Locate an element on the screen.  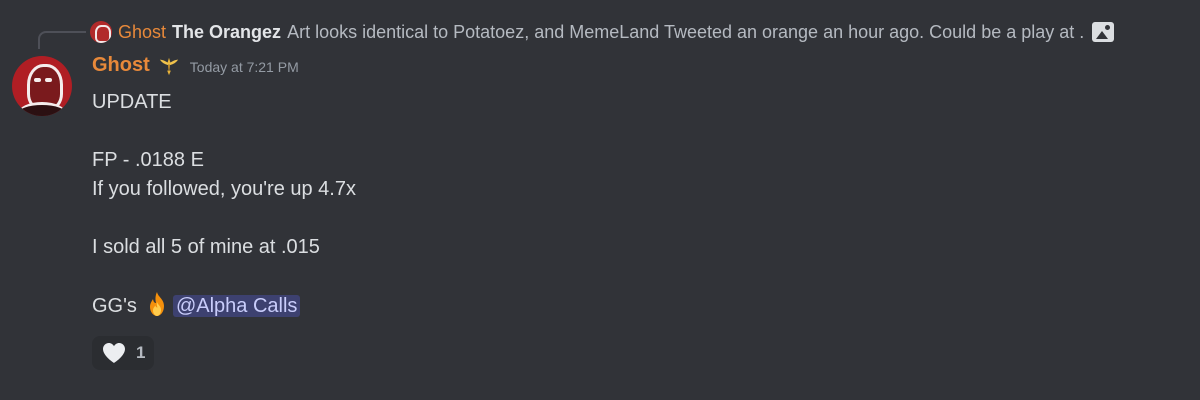
reply-avatar is located at coordinates (101, 32).